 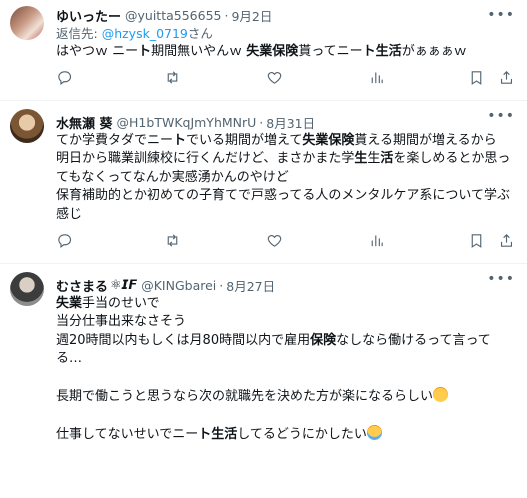 I want to click on user-handle: @KINGbarei, so click(x=178, y=285).